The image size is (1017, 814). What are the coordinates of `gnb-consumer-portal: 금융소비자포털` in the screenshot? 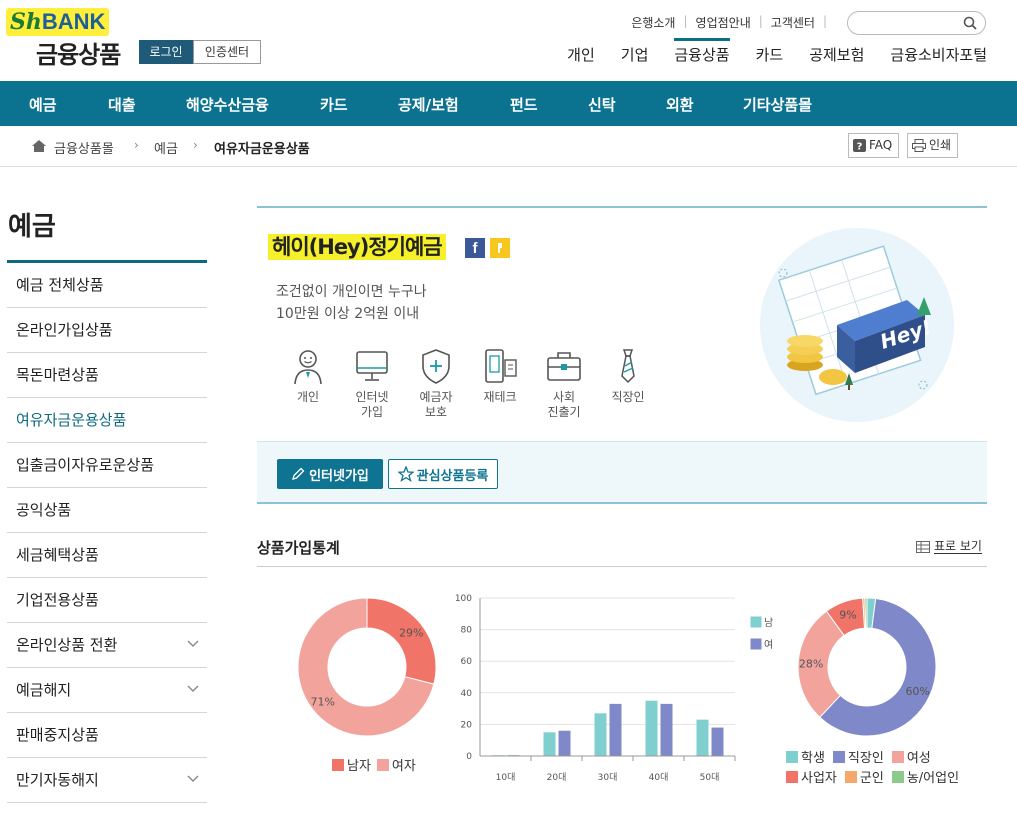 It's located at (938, 54).